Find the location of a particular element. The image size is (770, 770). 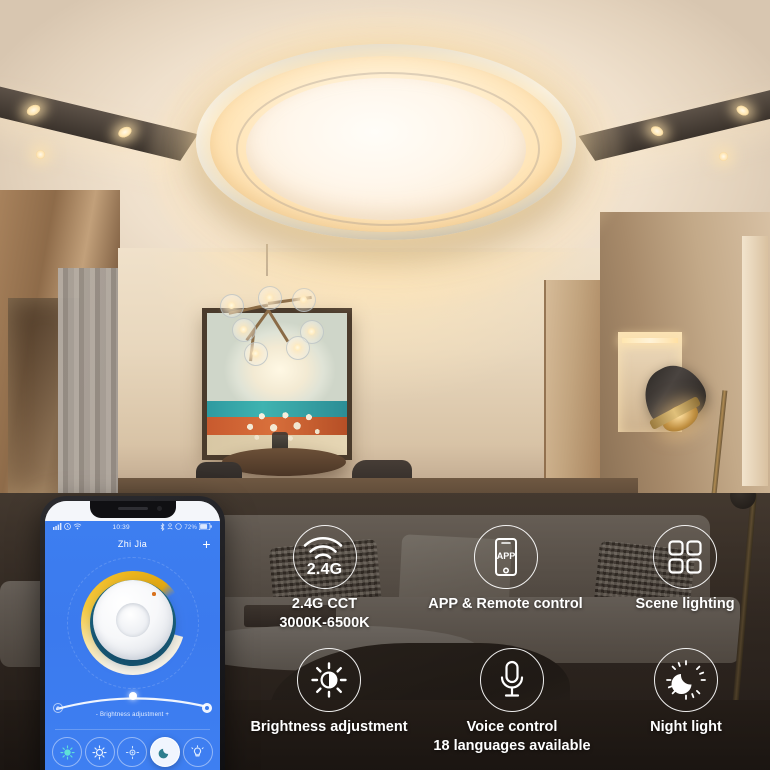

scene-button-bright is located at coordinates (67, 752).